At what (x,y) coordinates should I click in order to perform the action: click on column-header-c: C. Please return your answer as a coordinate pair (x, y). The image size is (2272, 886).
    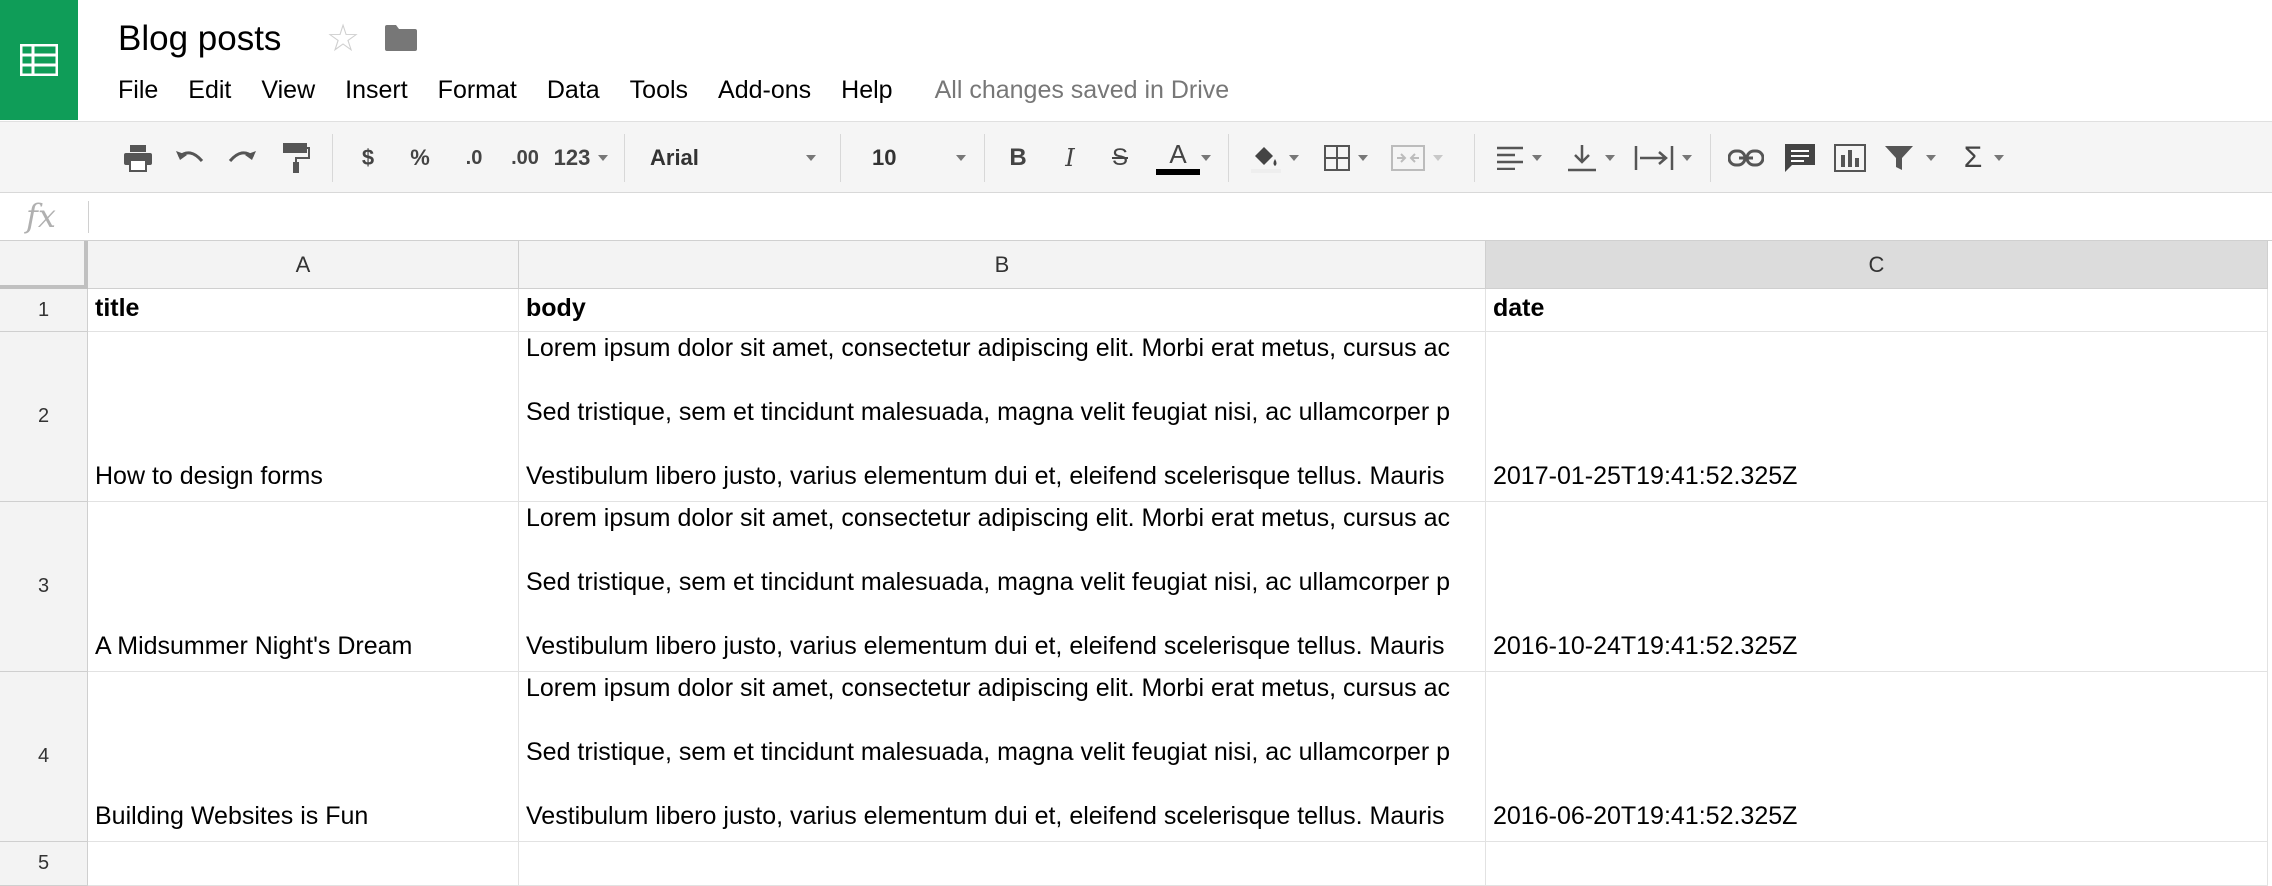
    Looking at the image, I should click on (1877, 265).